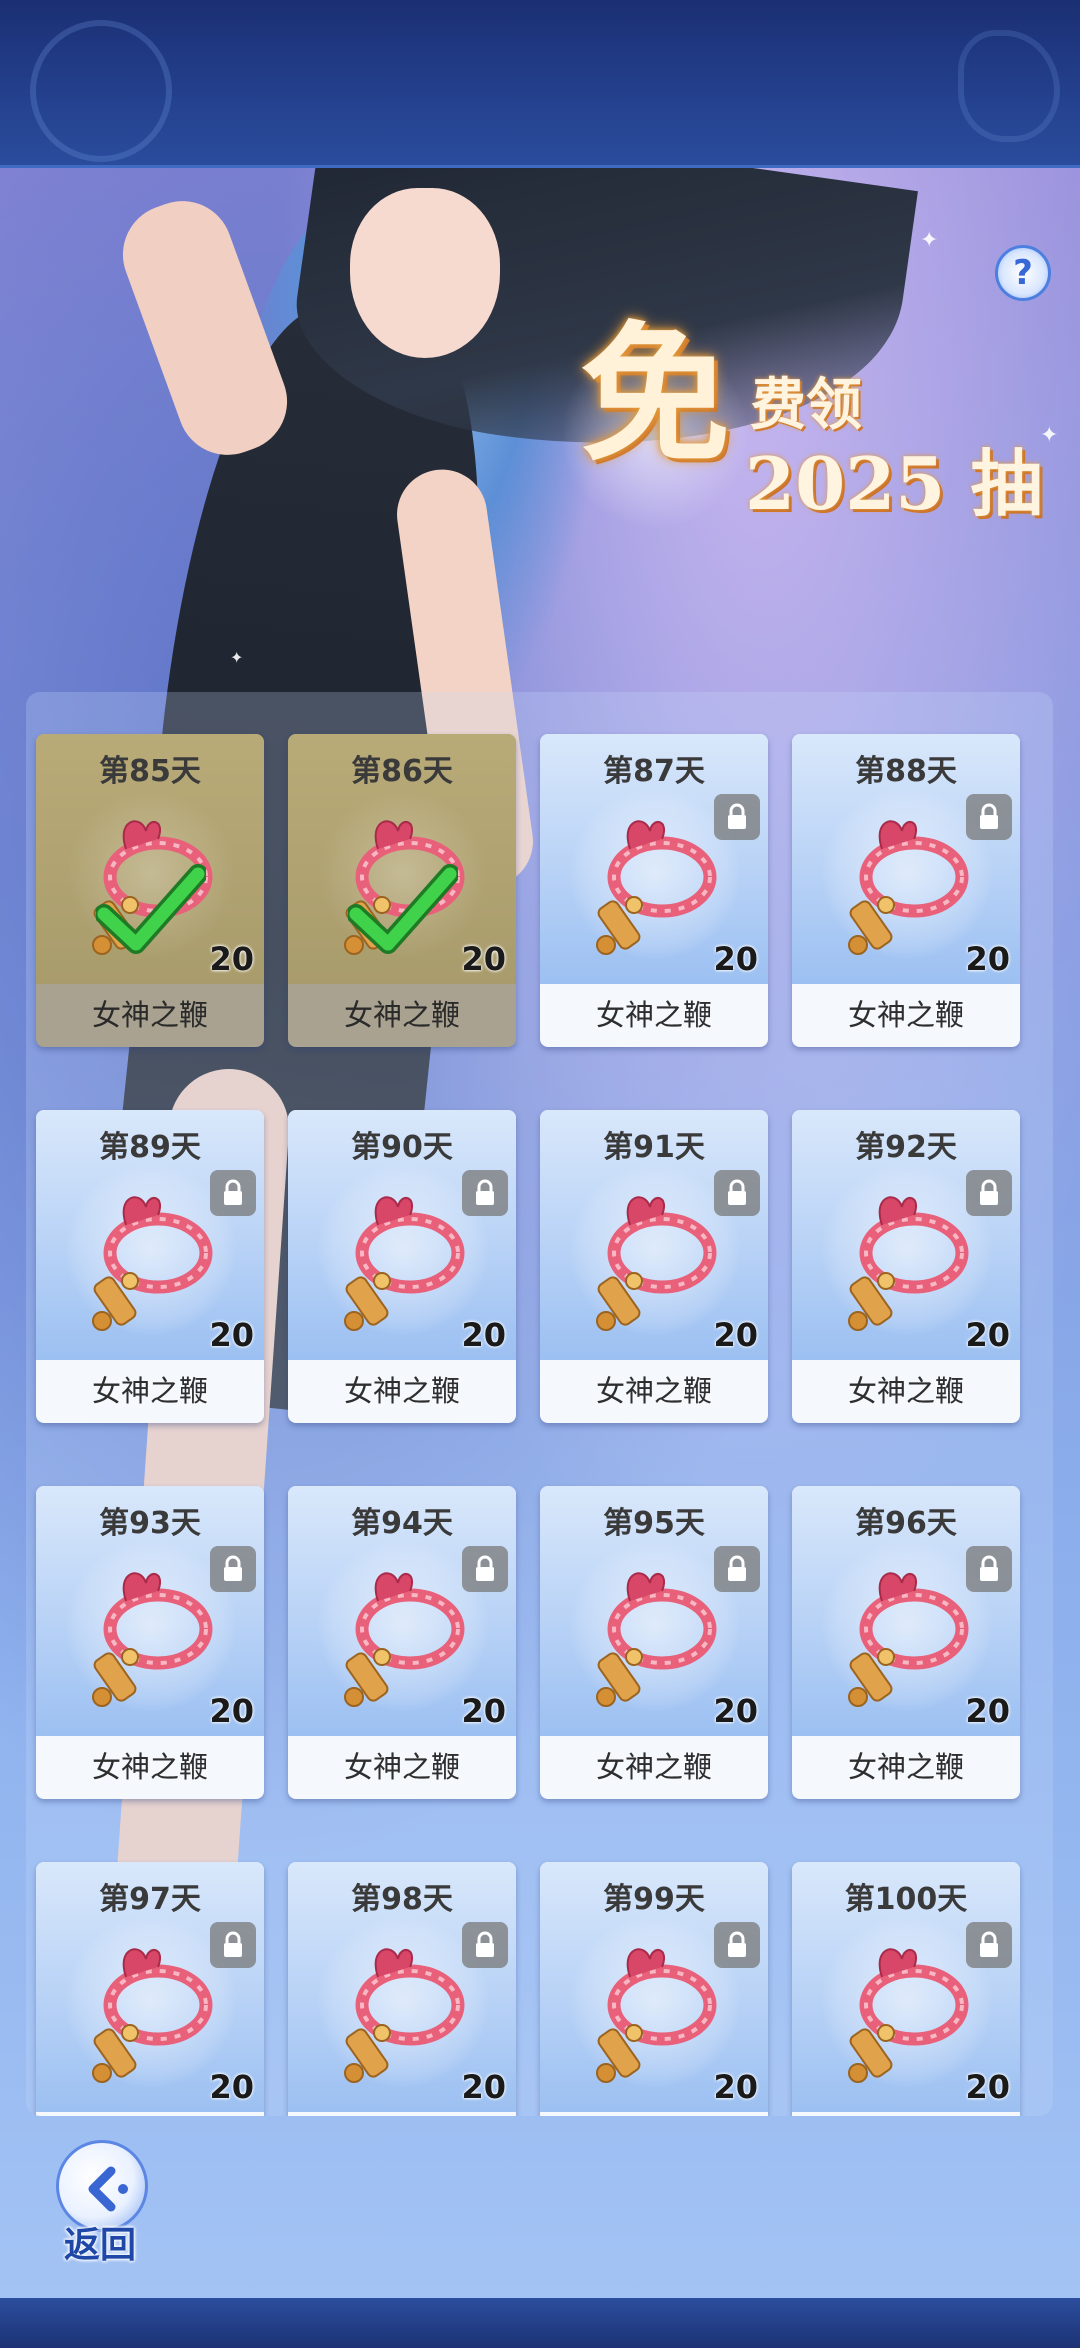 The height and width of the screenshot is (2348, 1080). I want to click on sparkle-icon: ✦, so click(929, 240).